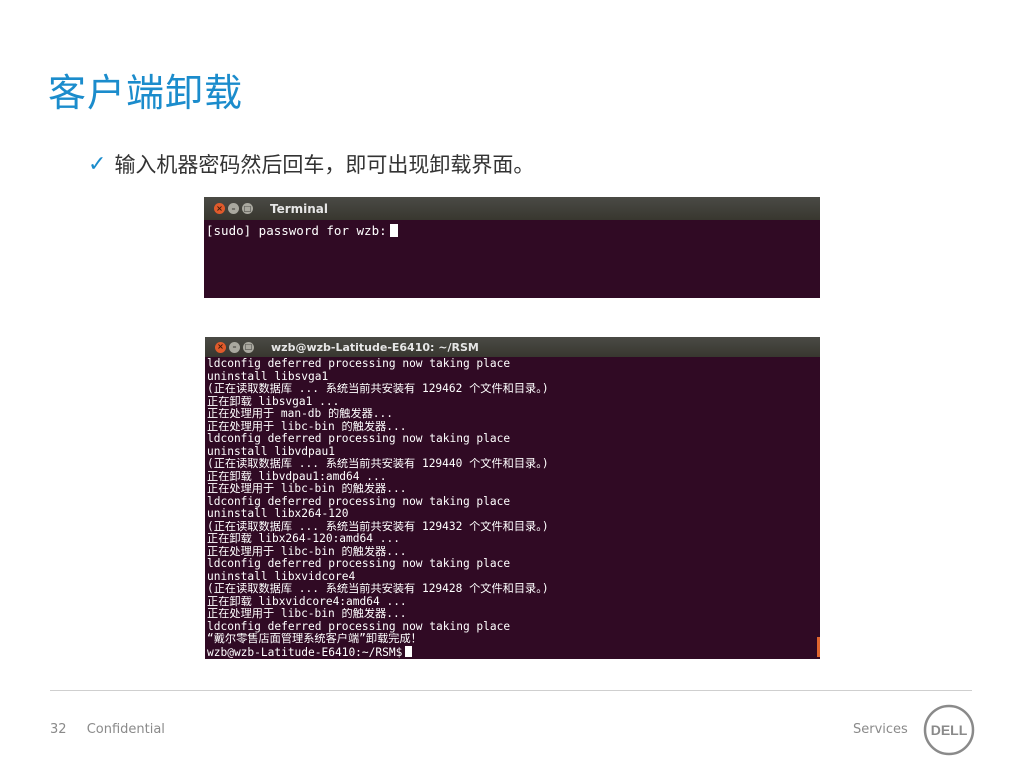  What do you see at coordinates (511, 690) in the screenshot?
I see `footer-divider` at bounding box center [511, 690].